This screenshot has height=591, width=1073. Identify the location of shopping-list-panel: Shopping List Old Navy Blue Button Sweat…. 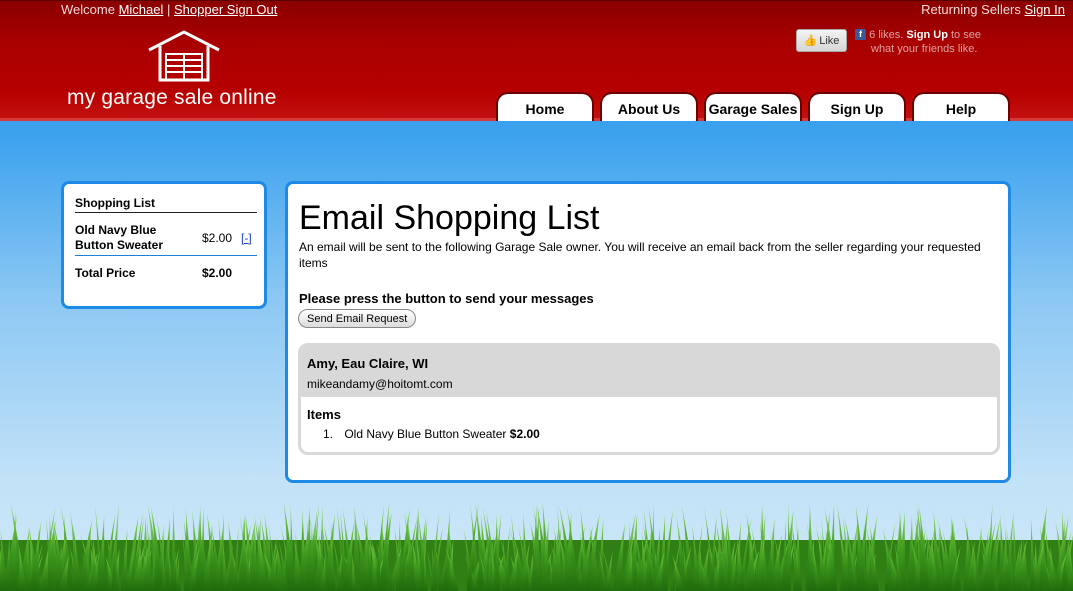
(164, 245).